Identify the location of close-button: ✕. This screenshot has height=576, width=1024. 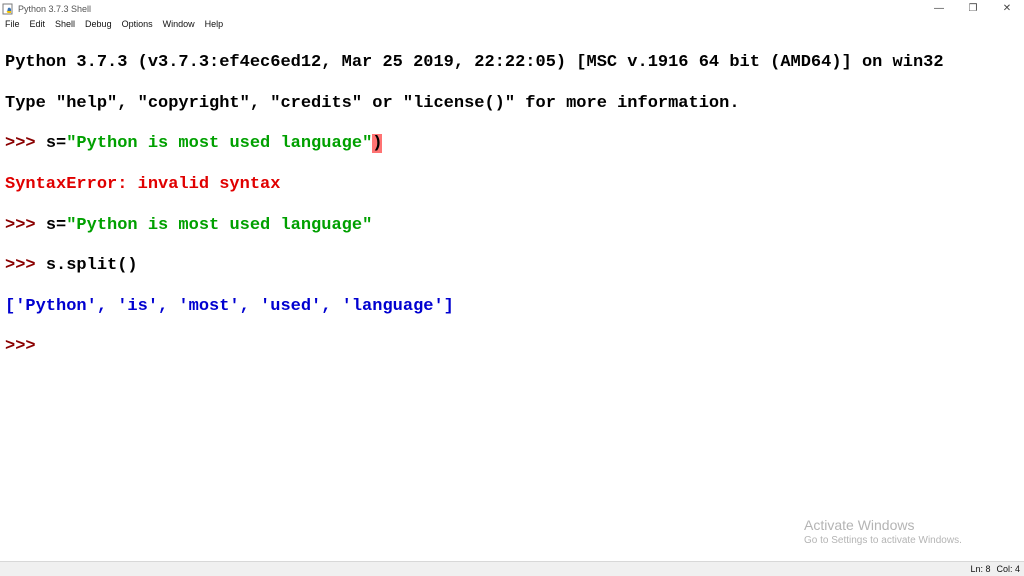
(1007, 8).